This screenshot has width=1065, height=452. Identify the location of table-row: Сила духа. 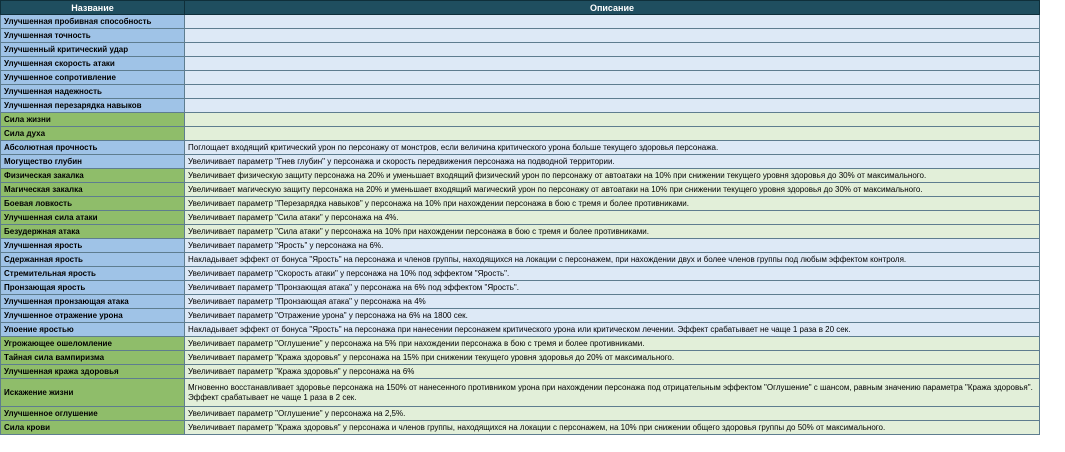
(520, 133).